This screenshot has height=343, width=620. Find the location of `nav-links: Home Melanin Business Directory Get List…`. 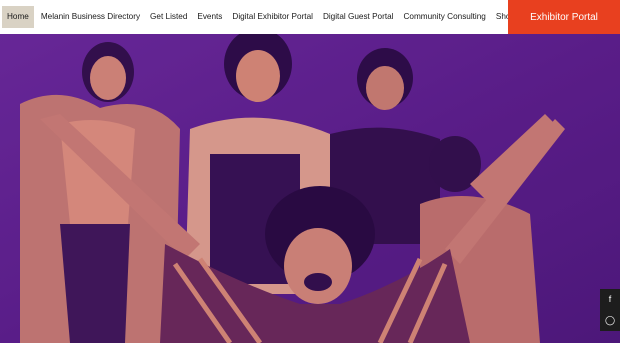

nav-links: Home Melanin Business Directory Get List… is located at coordinates (260, 17).